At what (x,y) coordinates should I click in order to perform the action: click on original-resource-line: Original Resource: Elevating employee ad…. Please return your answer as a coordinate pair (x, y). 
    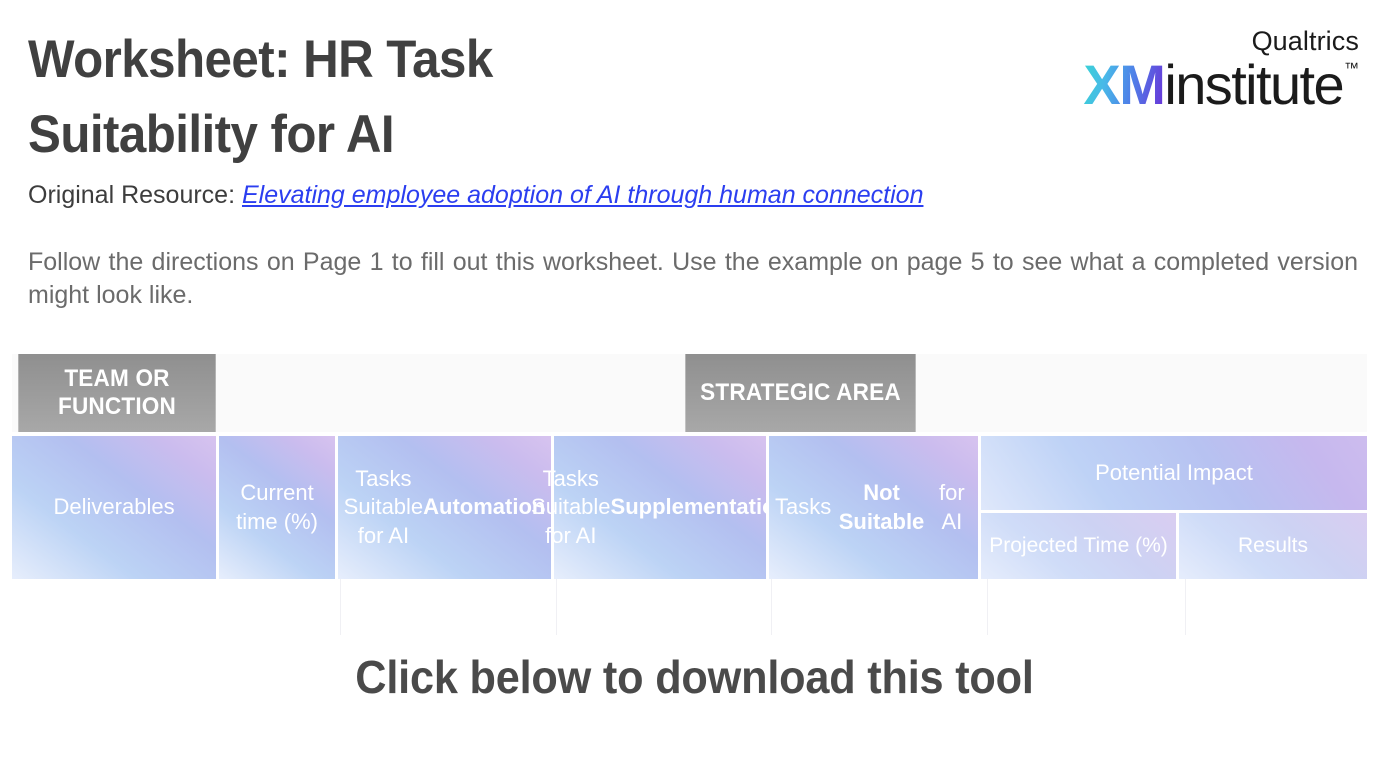
    Looking at the image, I should click on (694, 195).